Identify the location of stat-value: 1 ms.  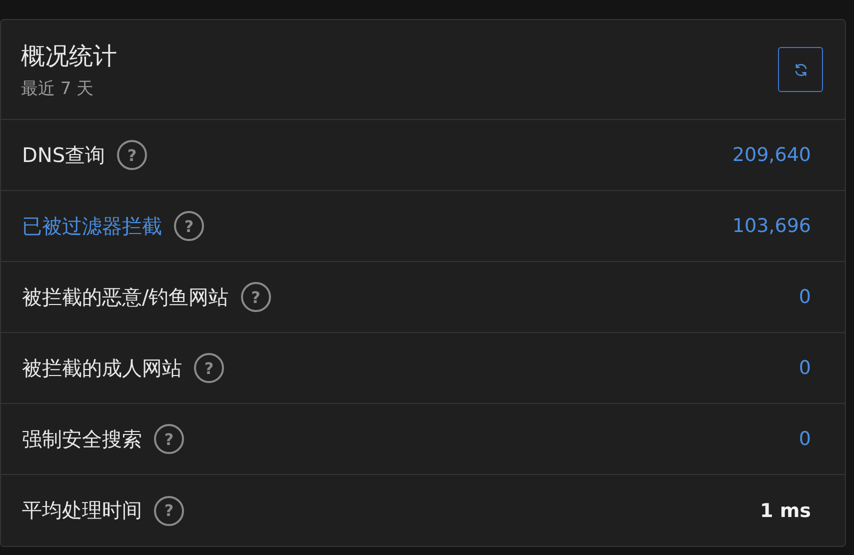
(785, 511).